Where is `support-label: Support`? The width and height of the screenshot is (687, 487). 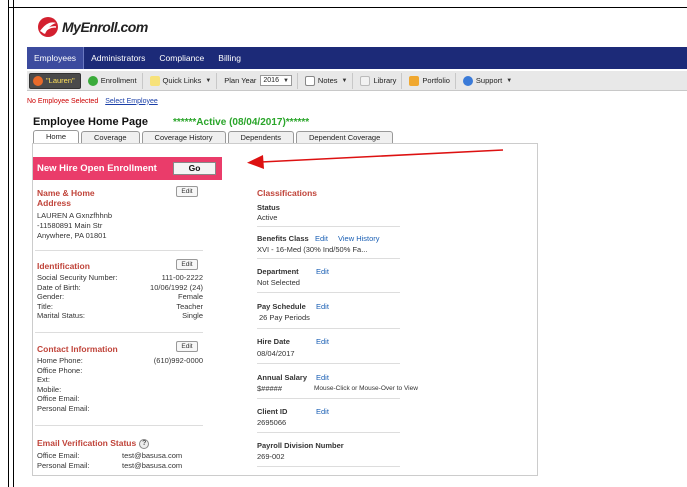 support-label: Support is located at coordinates (489, 80).